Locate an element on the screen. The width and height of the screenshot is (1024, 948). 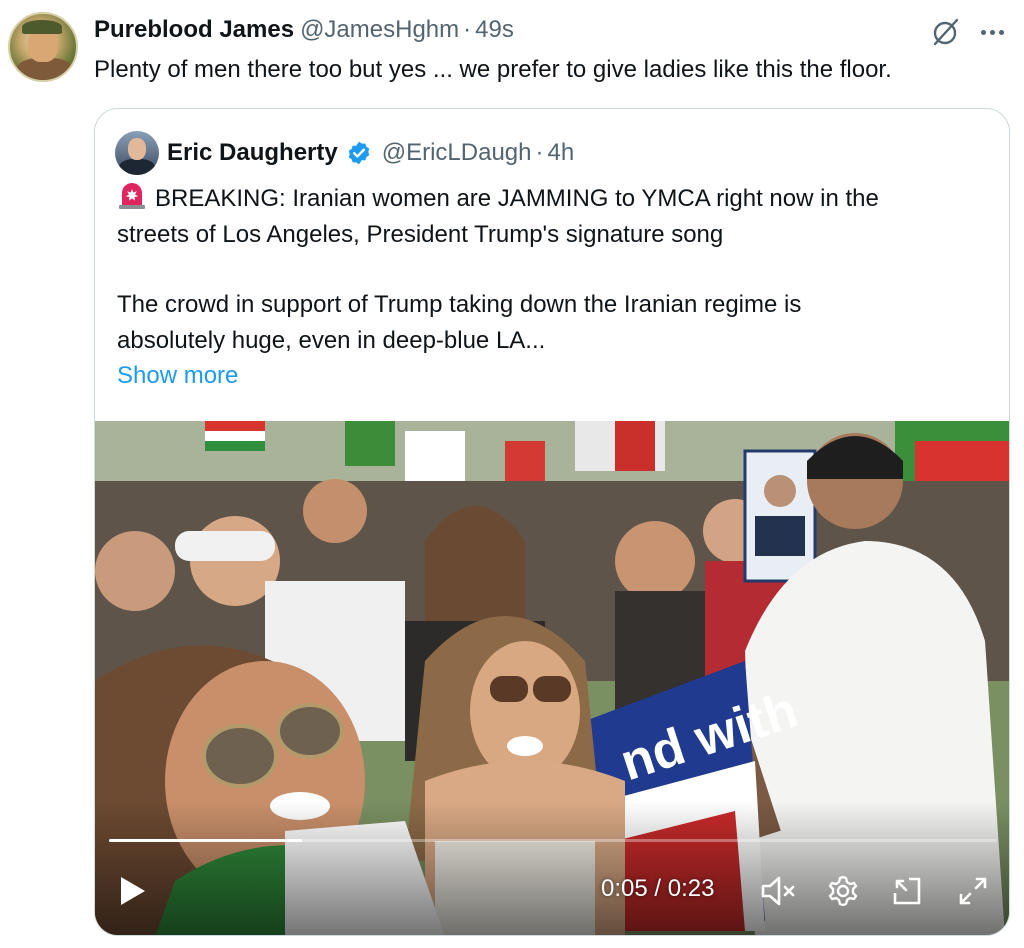
quoted-tweet-header: Eric Daugherty @EricLDaugh · 4h is located at coordinates (370, 153).